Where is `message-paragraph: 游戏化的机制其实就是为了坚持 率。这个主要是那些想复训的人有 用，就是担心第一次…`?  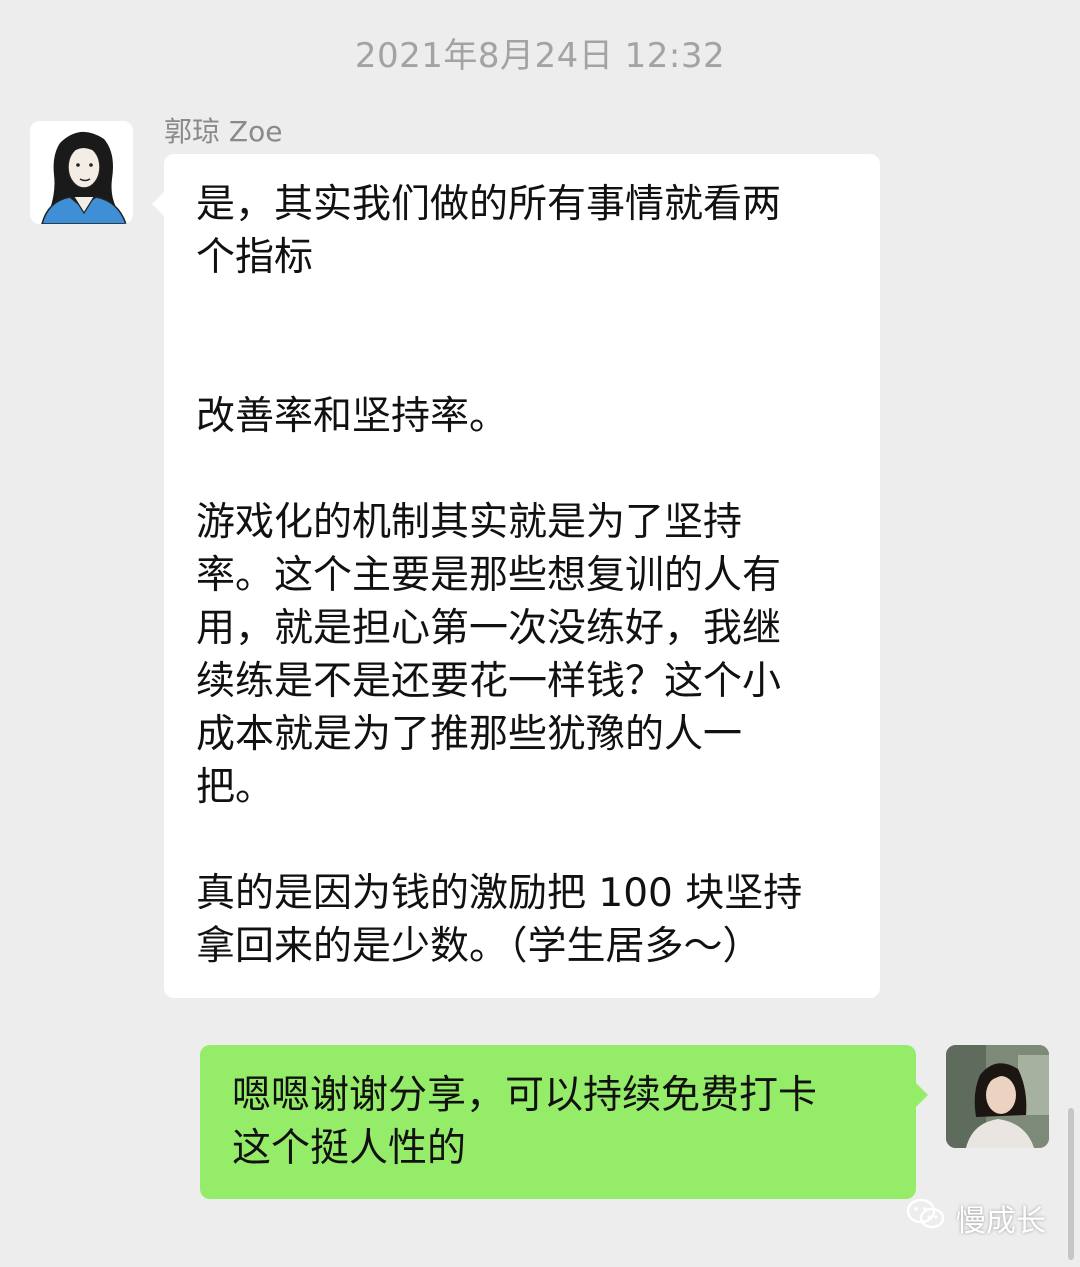 message-paragraph: 游戏化的机制其实就是为了坚持 率。这个主要是那些想复训的人有 用，就是担心第一次… is located at coordinates (489, 655).